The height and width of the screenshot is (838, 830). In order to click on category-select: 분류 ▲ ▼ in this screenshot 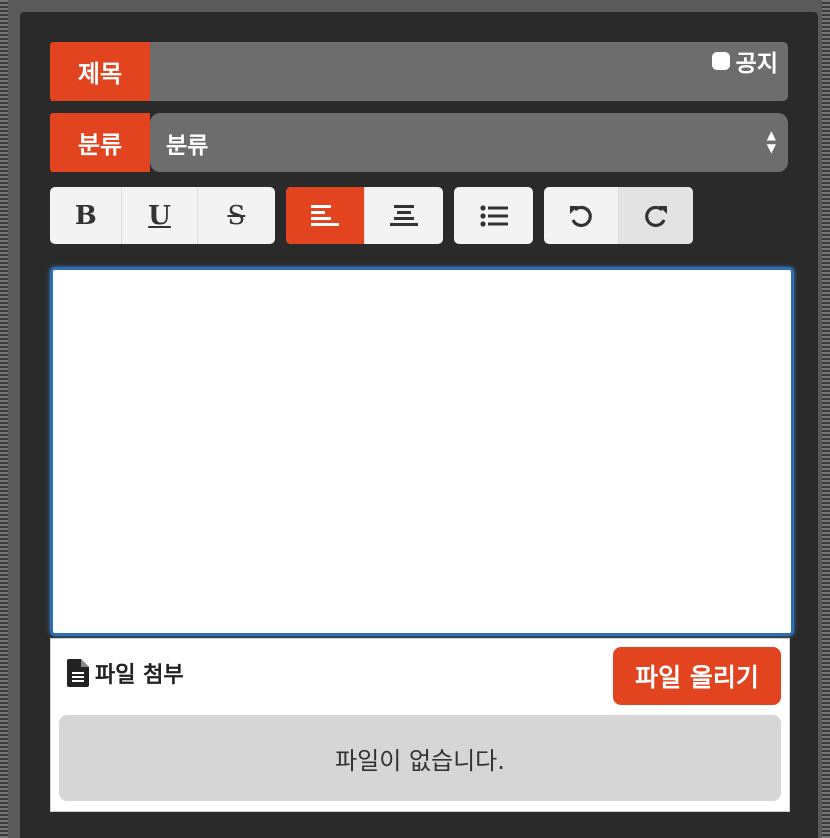, I will do `click(469, 142)`.